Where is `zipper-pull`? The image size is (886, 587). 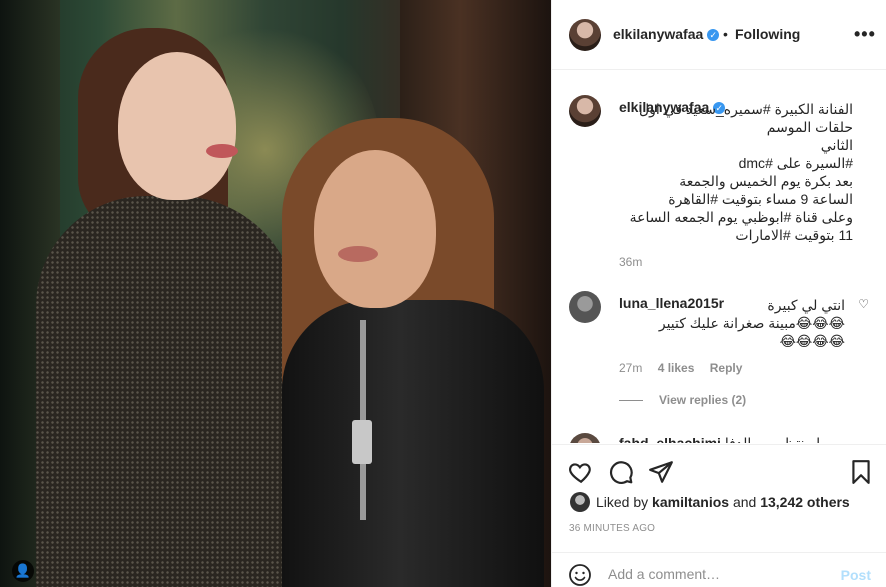 zipper-pull is located at coordinates (362, 442).